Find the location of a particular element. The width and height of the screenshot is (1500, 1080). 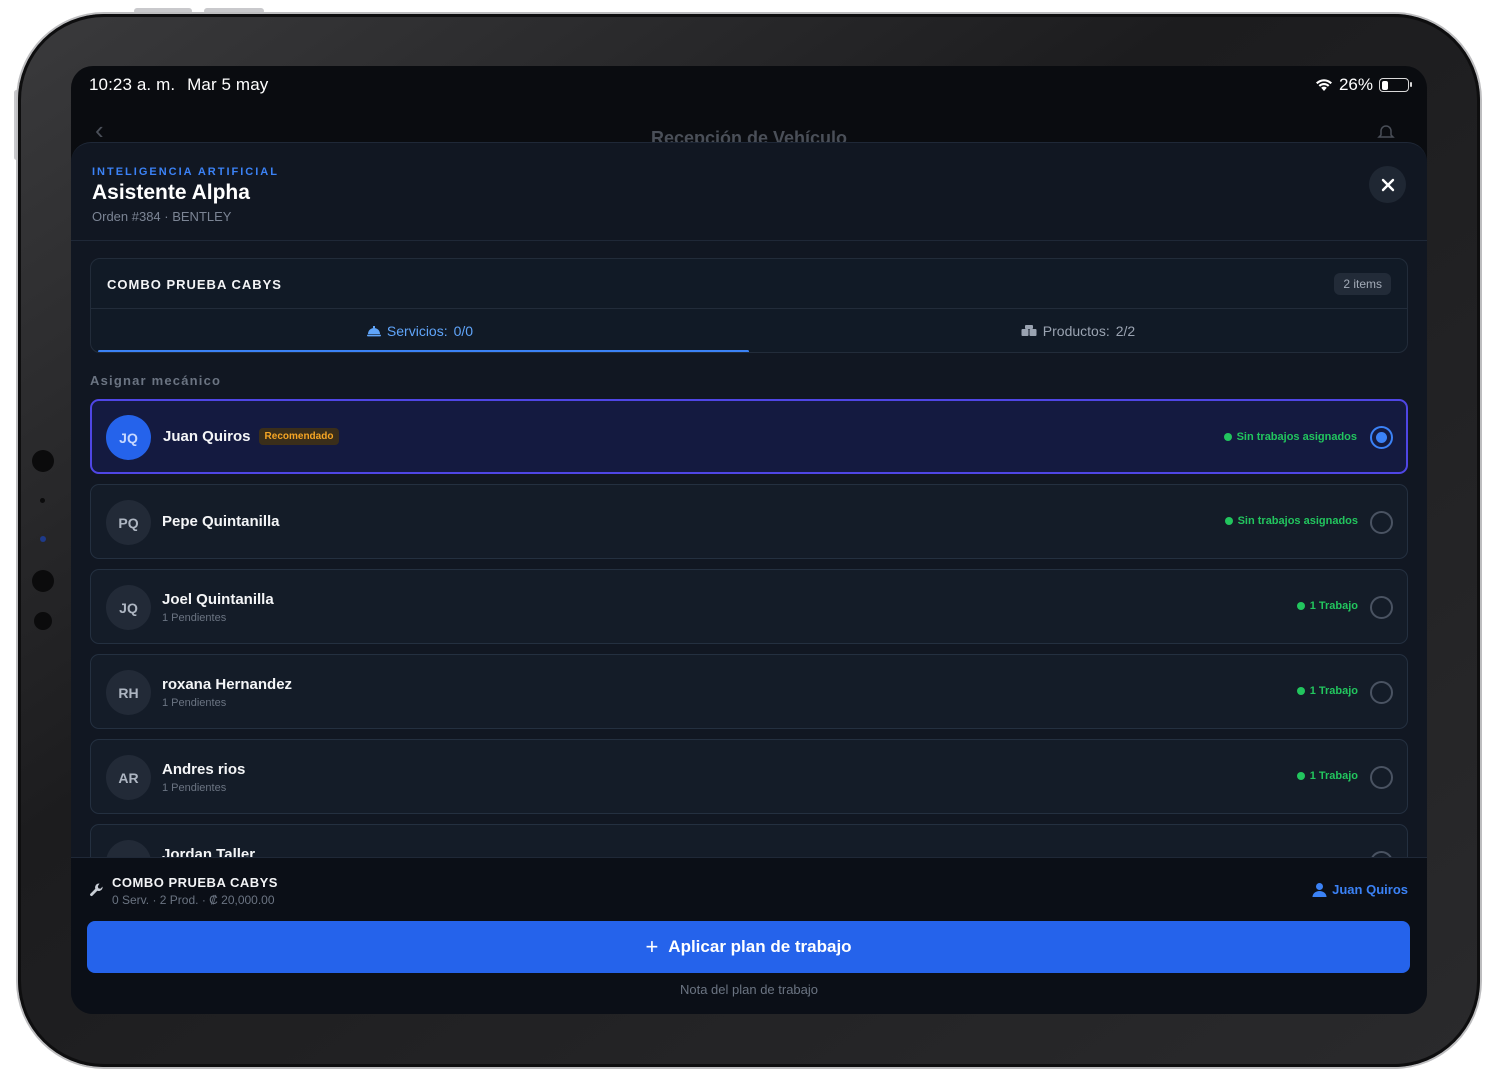

background-nav: ‹ Recepción de Vehículo is located at coordinates (749, 127).